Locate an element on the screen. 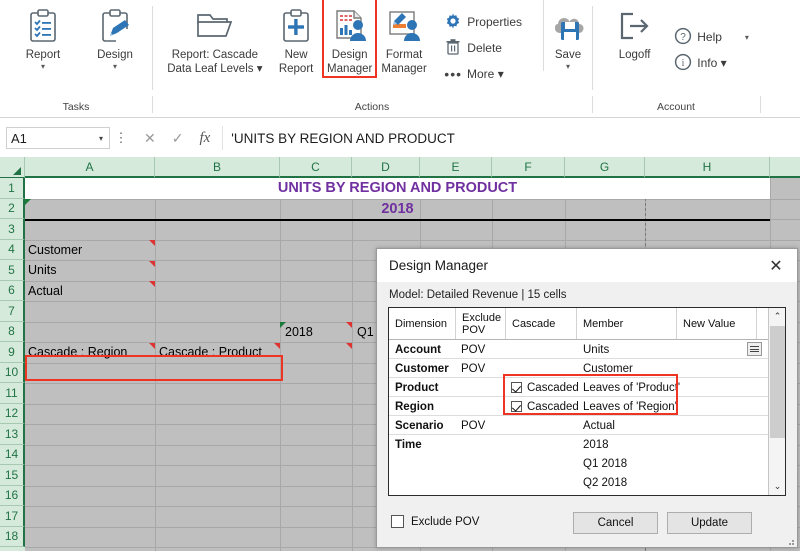 The image size is (800, 551). new-report-label-line1: New is located at coordinates (296, 55).